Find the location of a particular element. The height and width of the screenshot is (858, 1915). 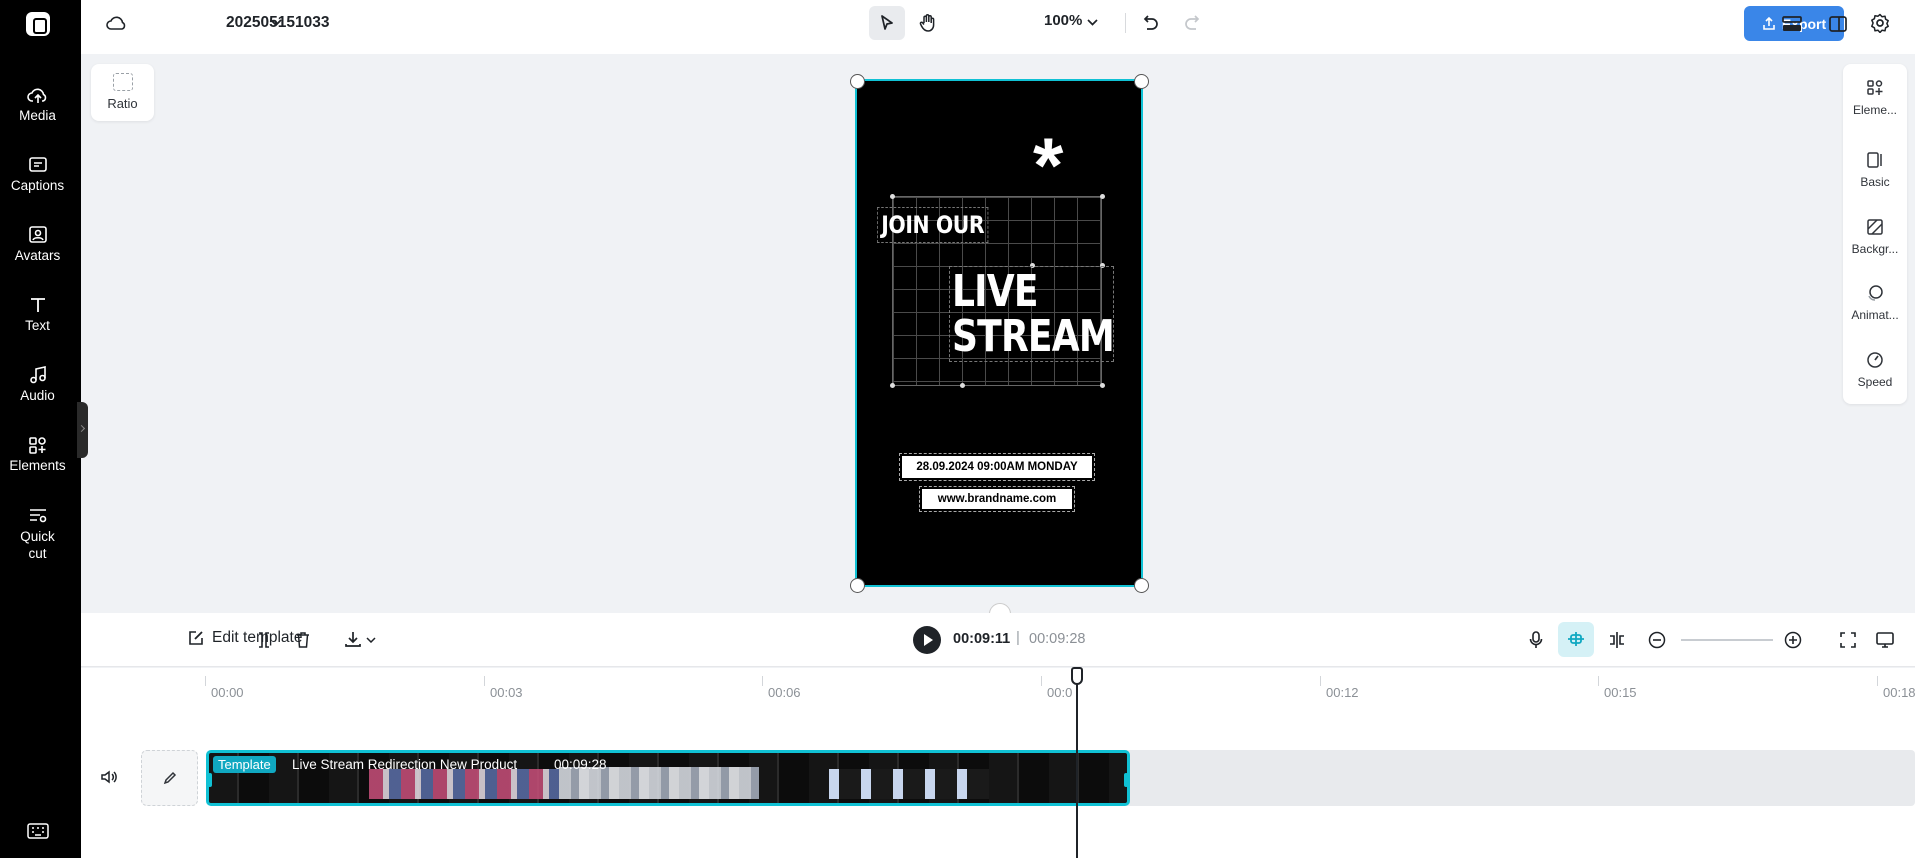

playhead is located at coordinates (1077, 766).